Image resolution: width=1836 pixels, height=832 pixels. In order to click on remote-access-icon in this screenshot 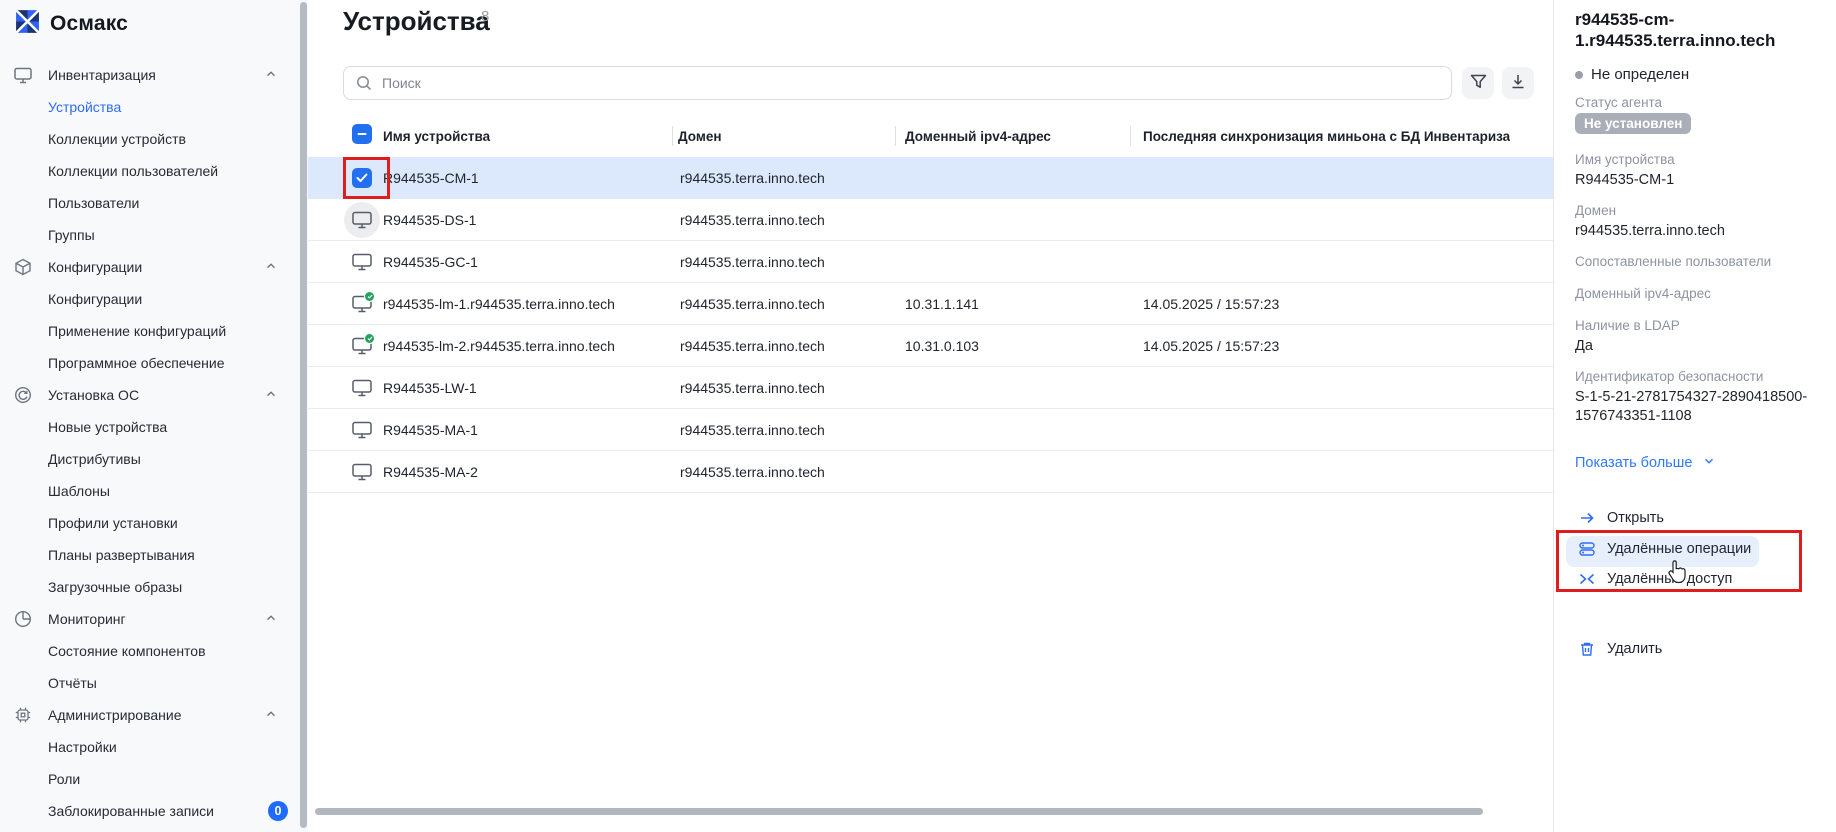, I will do `click(1587, 579)`.